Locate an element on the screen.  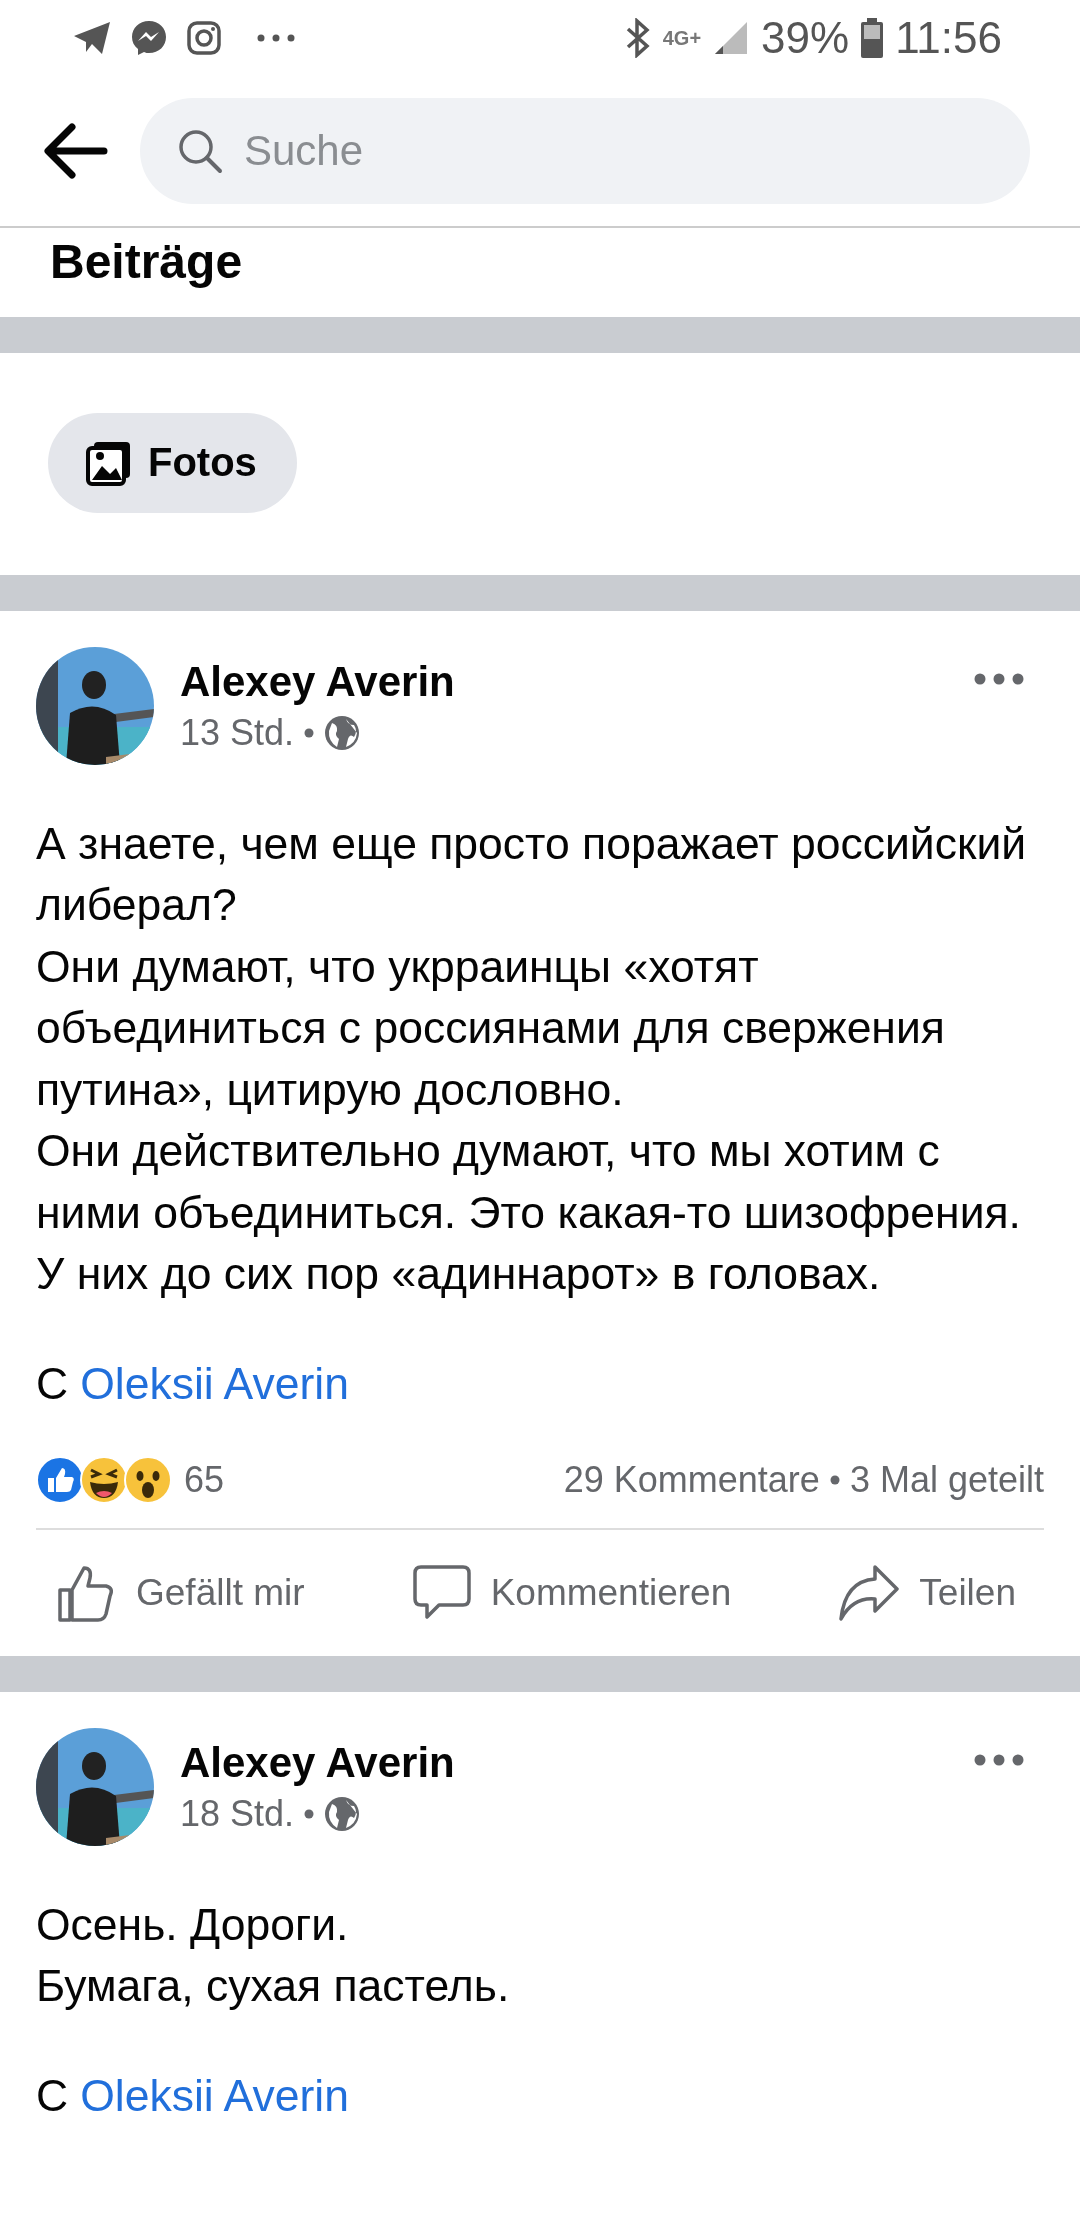
thumbs-up-icon is located at coordinates (86, 1592).